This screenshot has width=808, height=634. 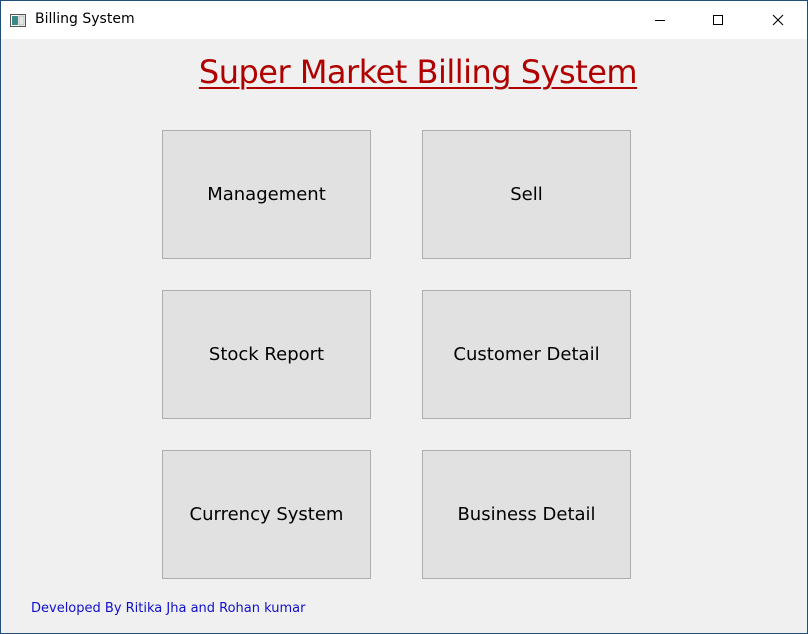 What do you see at coordinates (404, 20) in the screenshot?
I see `title-bar: Billing System` at bounding box center [404, 20].